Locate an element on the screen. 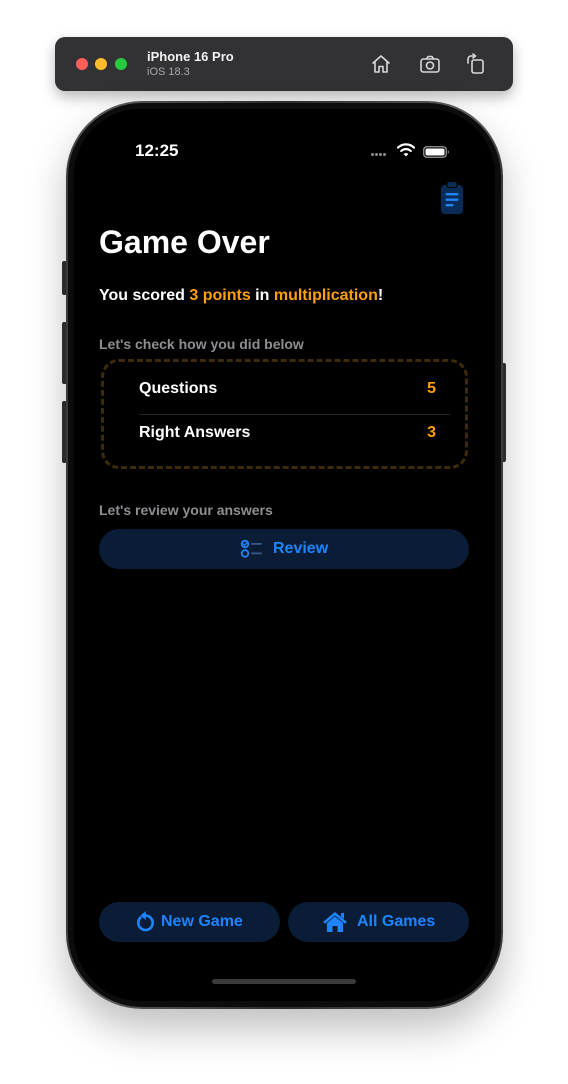 This screenshot has width=568, height=1084. minimize-window-button is located at coordinates (101, 64).